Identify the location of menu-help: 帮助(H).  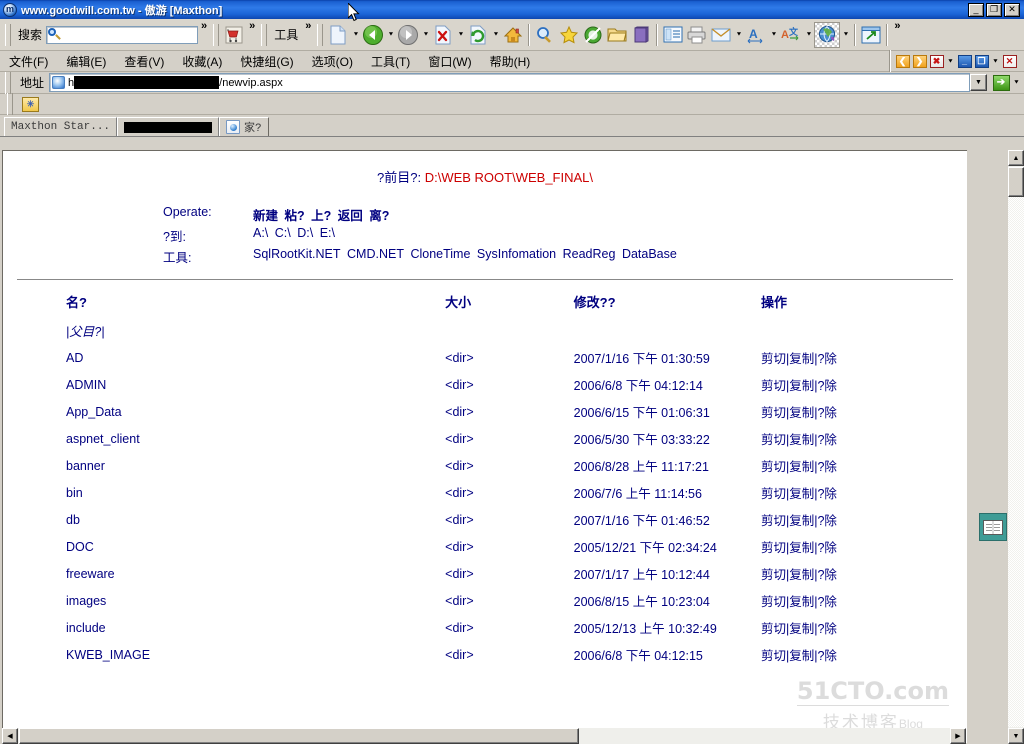
(510, 61).